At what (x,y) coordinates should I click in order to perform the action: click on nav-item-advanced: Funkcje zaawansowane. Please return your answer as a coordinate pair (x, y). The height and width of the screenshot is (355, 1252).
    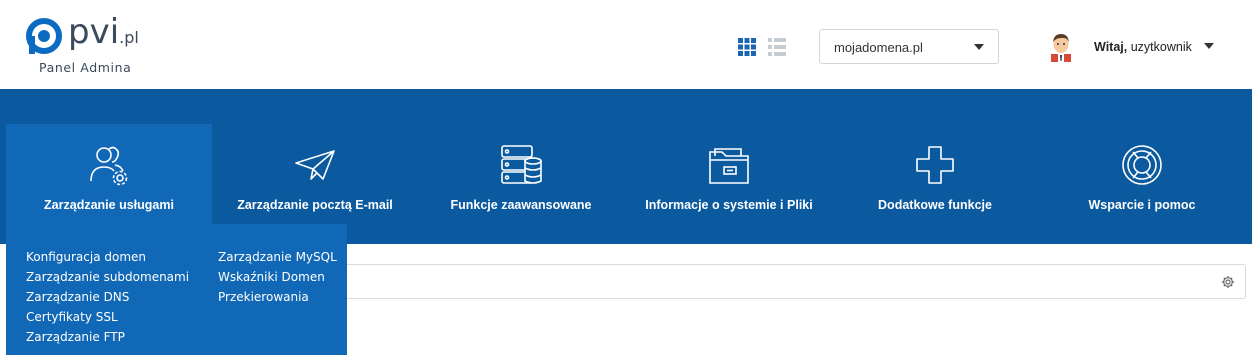
    Looking at the image, I should click on (521, 166).